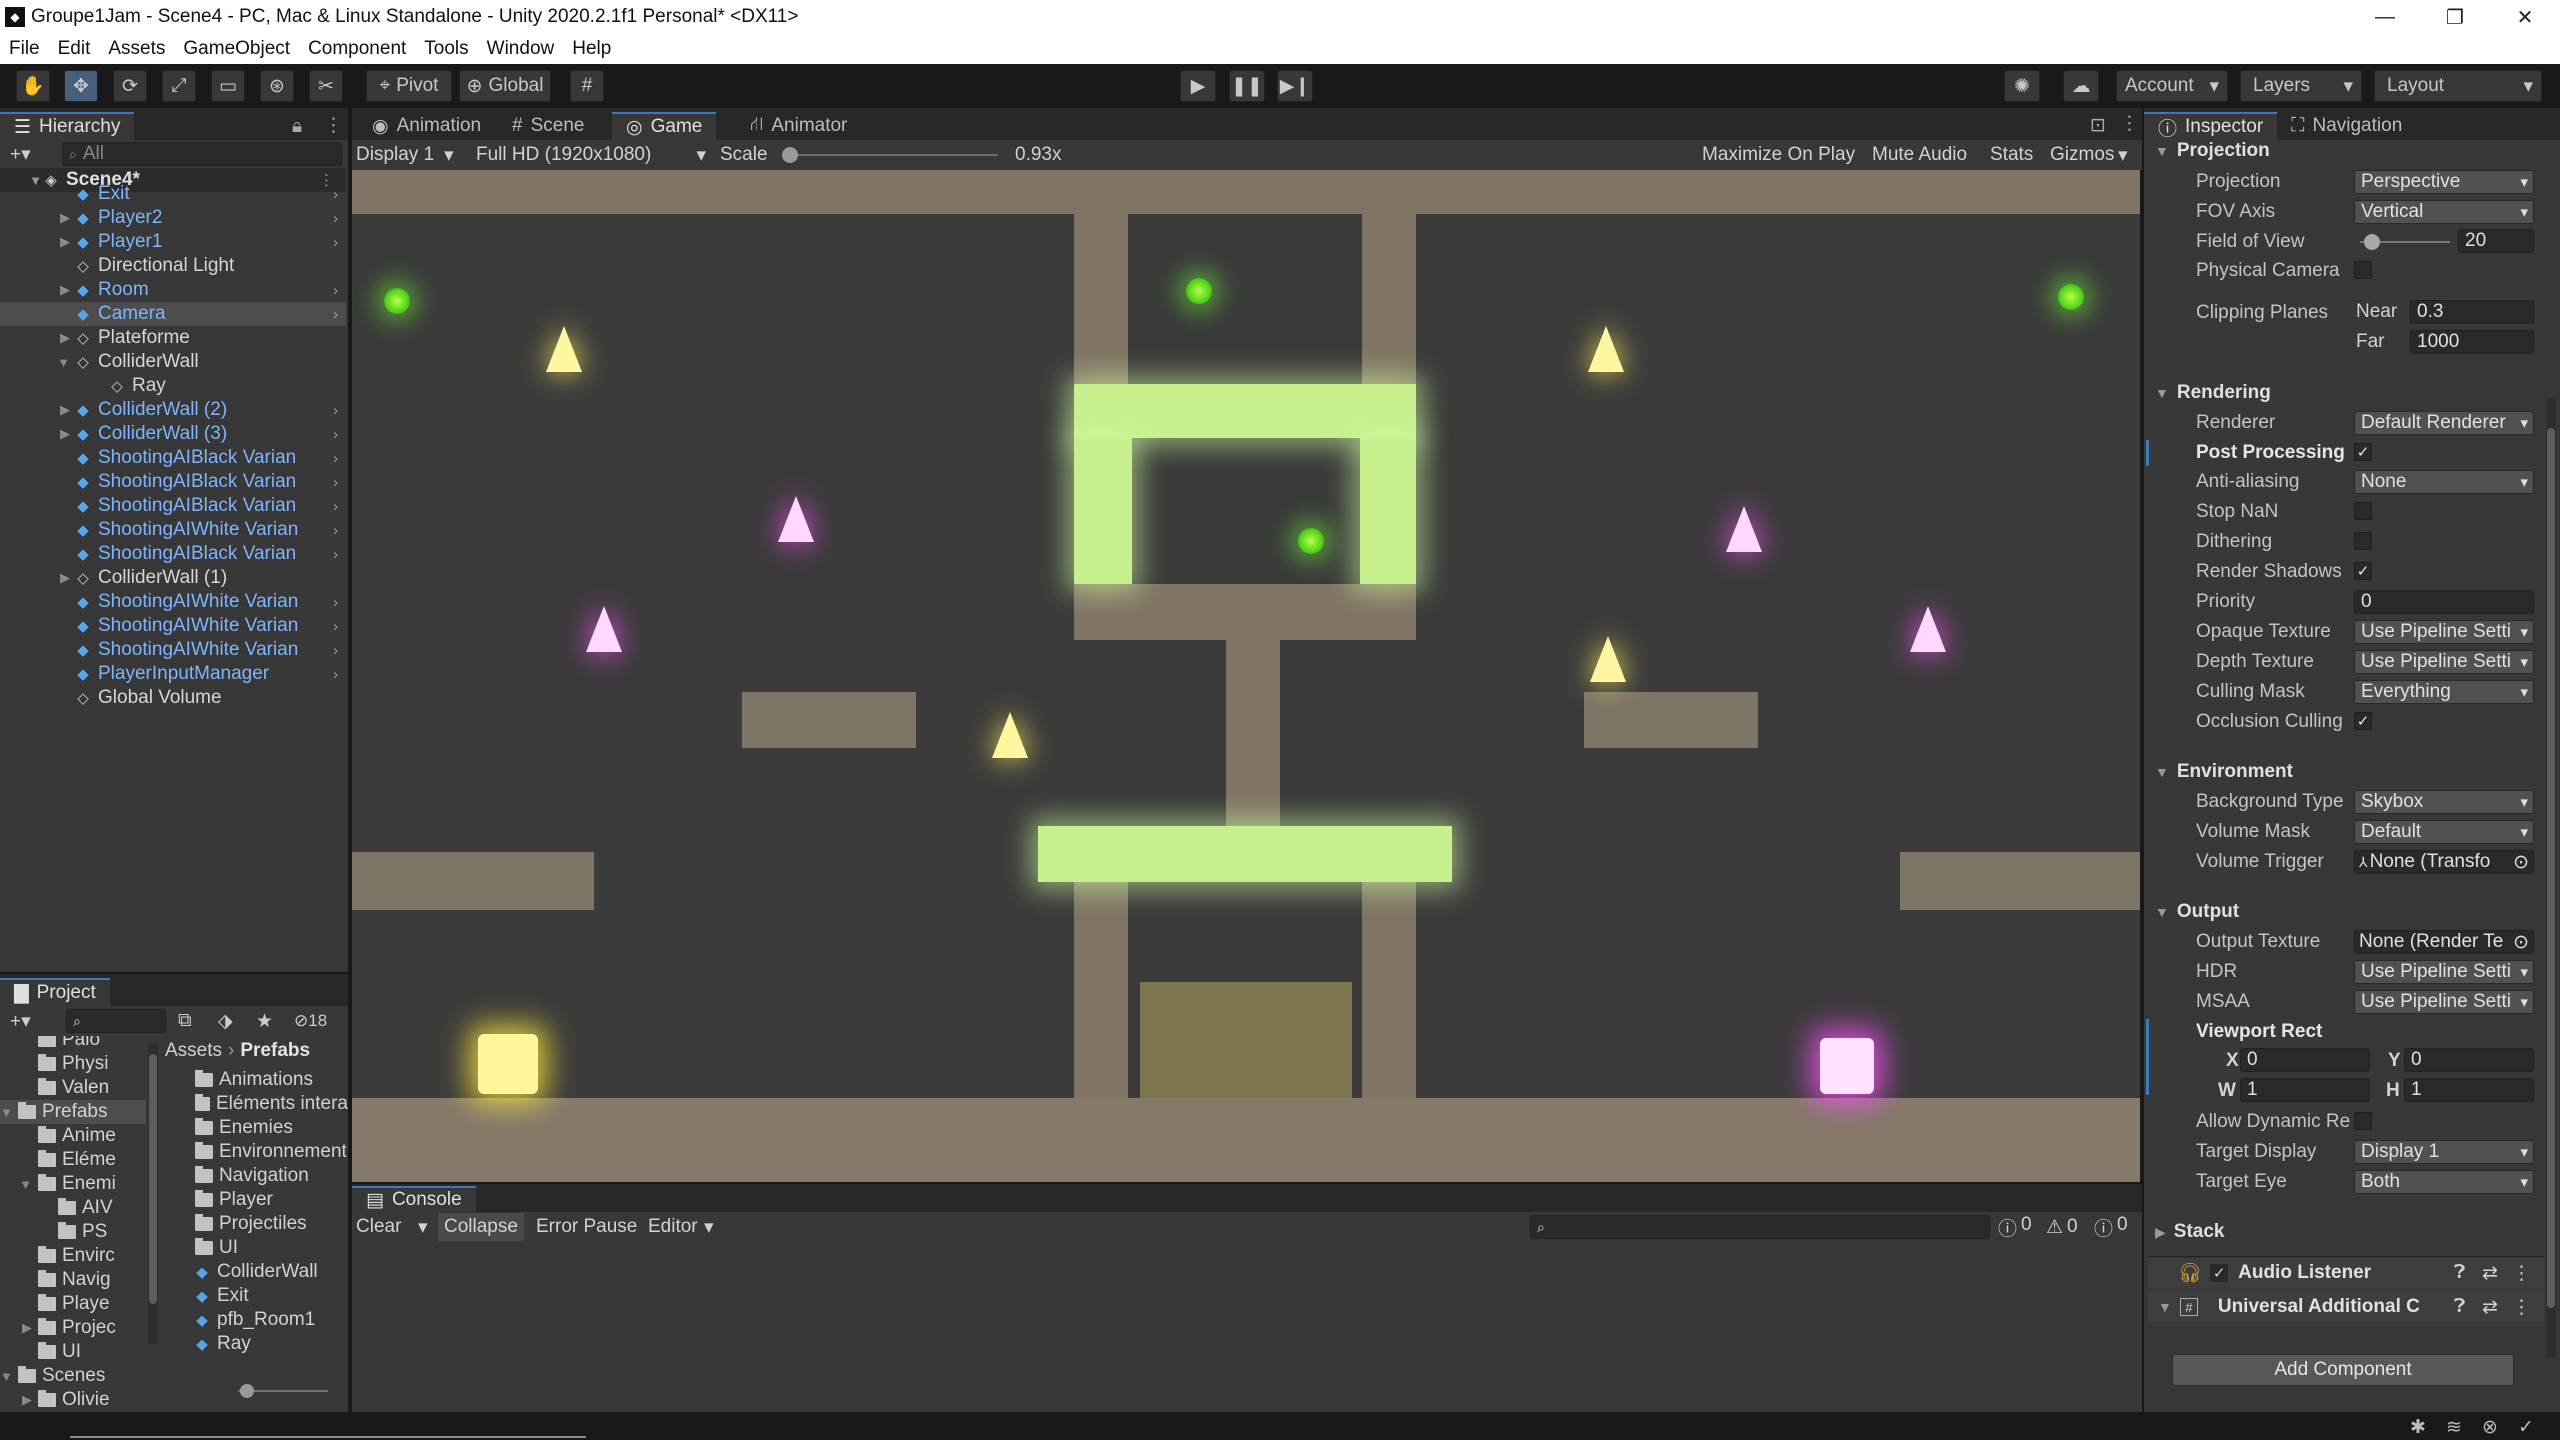 Image resolution: width=2560 pixels, height=1440 pixels. I want to click on anti-aliasing-dropdown: None, so click(2444, 482).